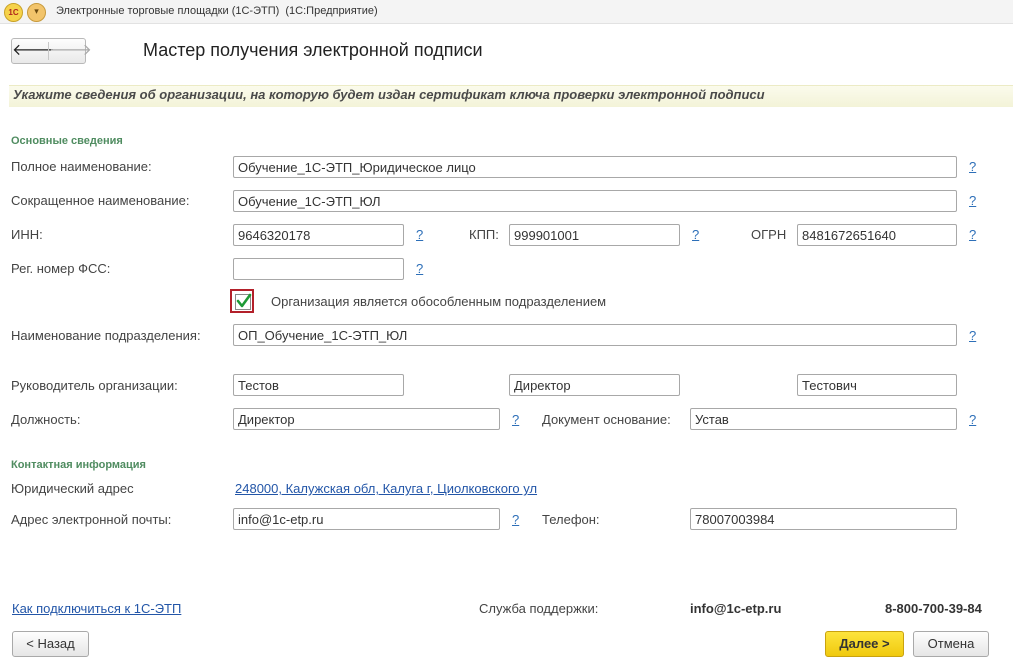 The image size is (1013, 670). I want to click on division-name-label: Наименование подразделения:, so click(106, 335).